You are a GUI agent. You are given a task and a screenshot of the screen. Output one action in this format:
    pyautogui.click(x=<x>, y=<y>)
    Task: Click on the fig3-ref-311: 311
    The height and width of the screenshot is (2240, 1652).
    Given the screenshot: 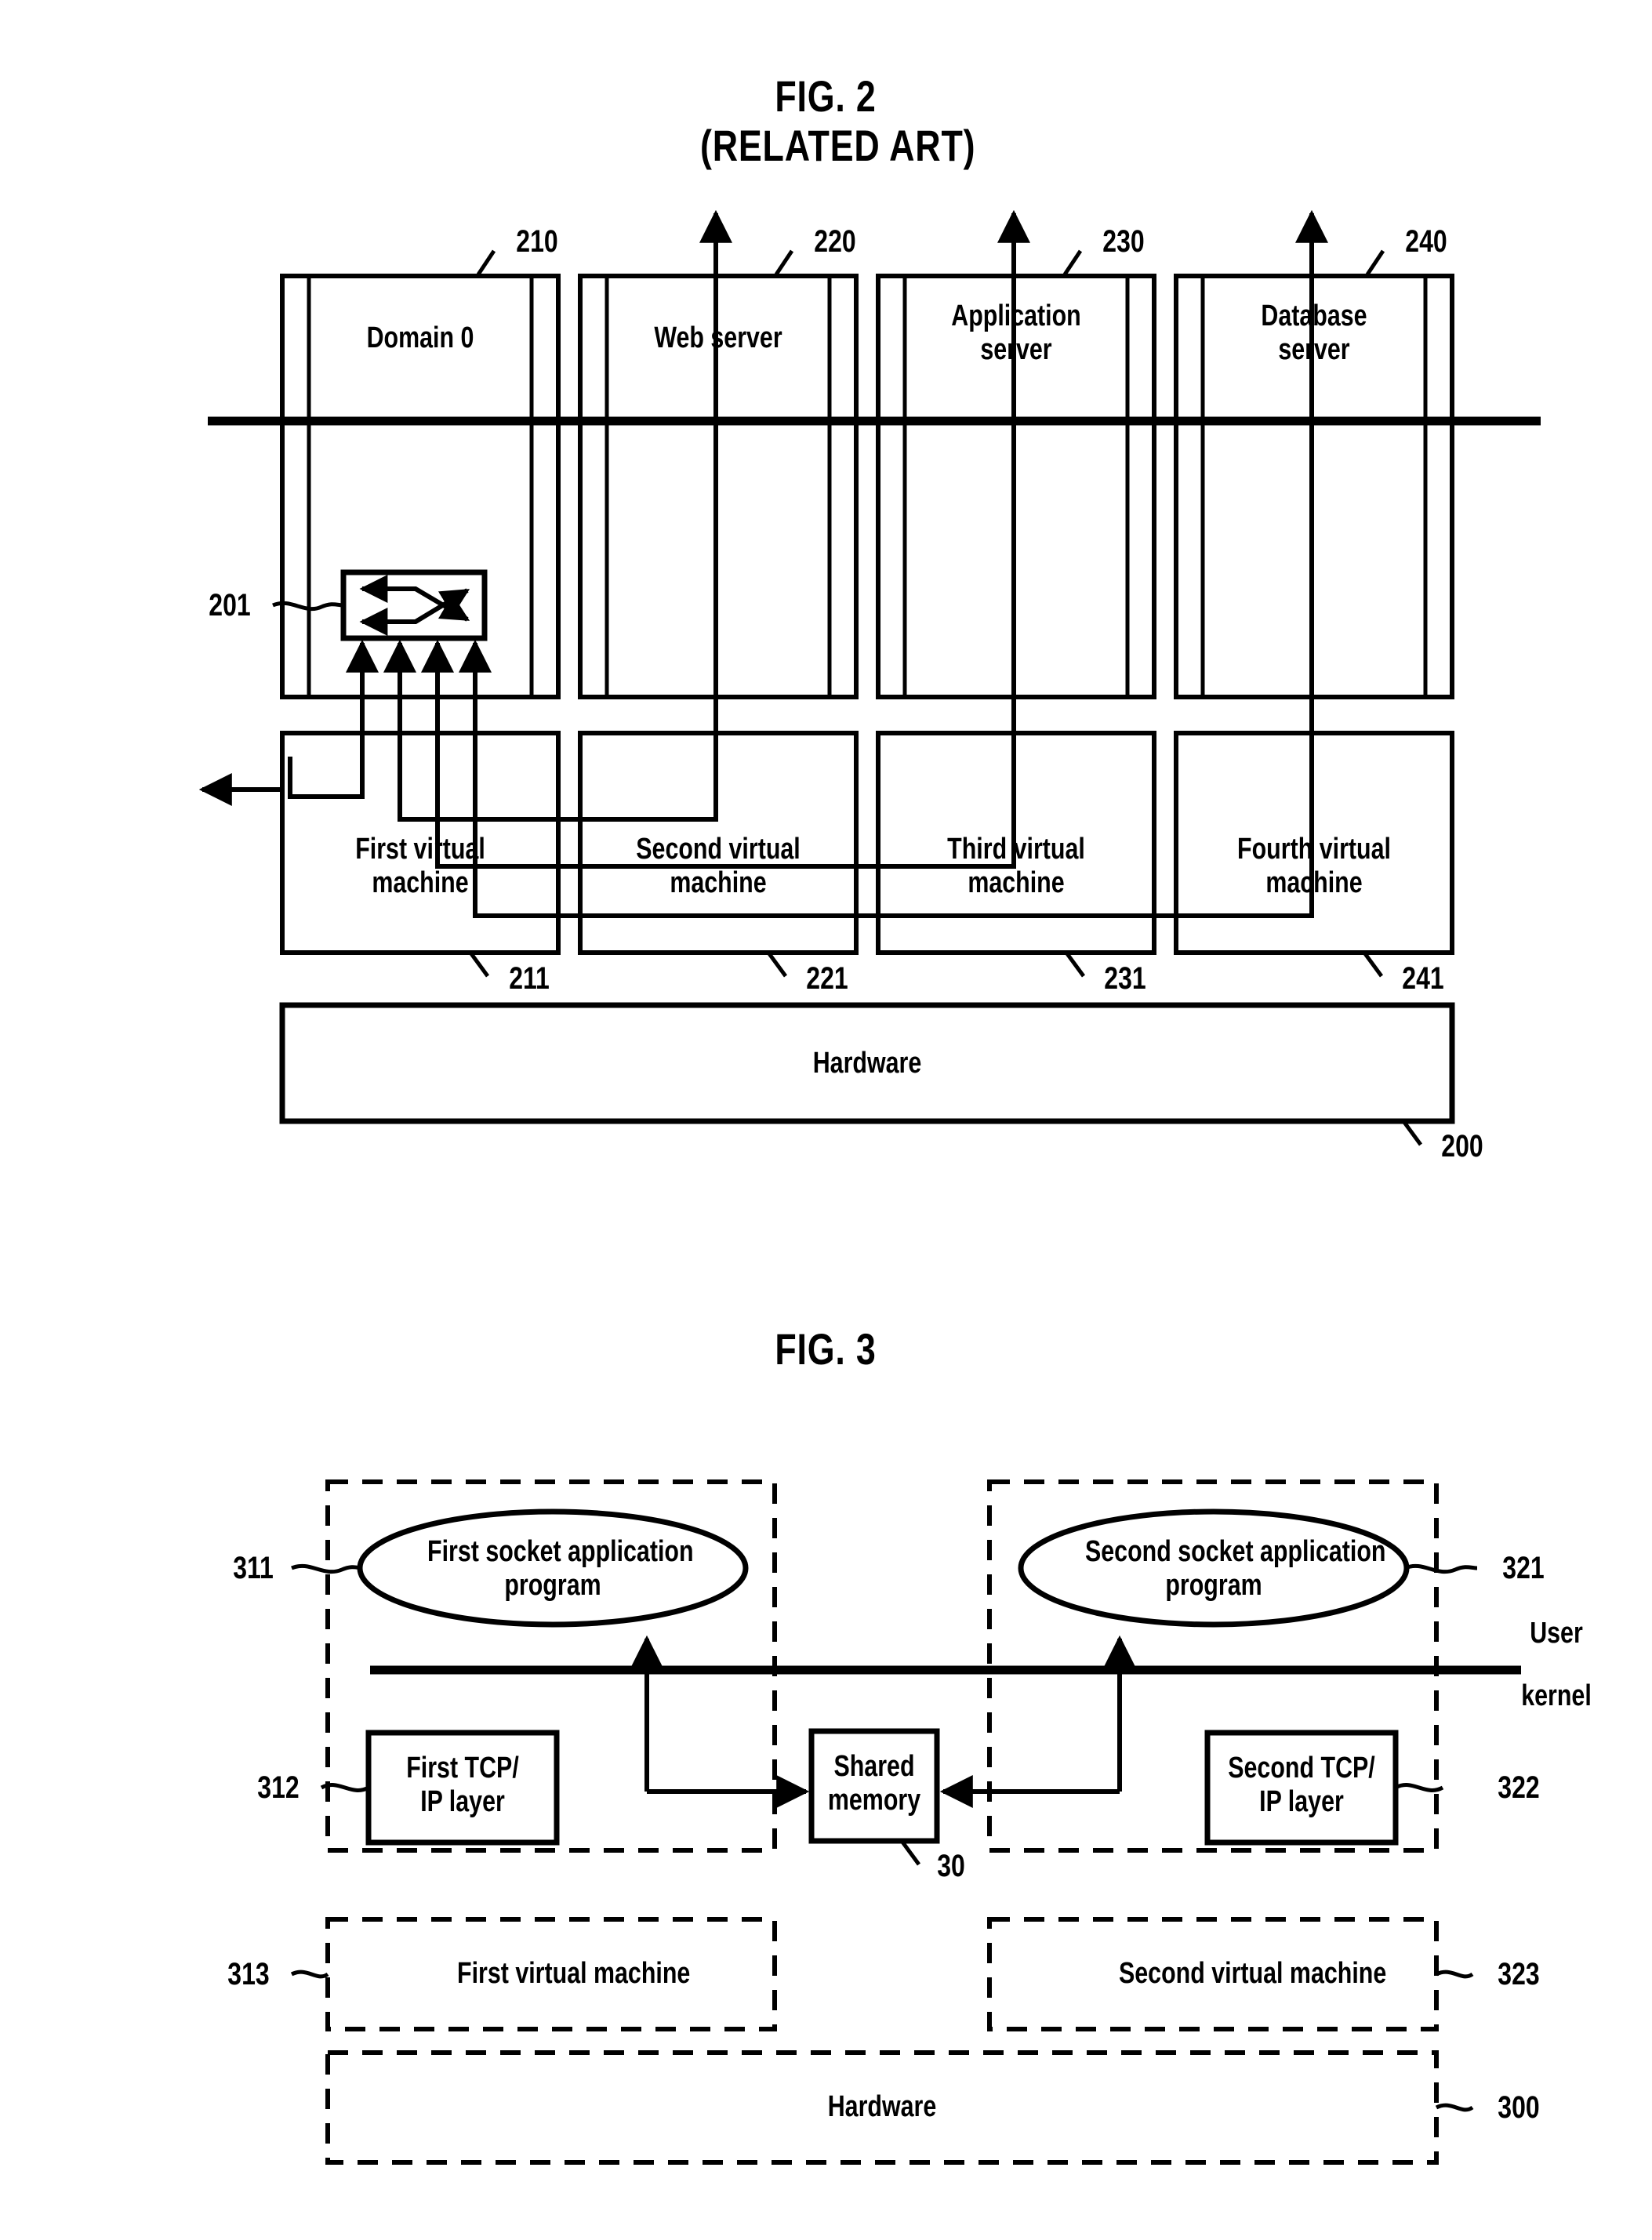 What is the action you would take?
    pyautogui.click(x=253, y=1568)
    